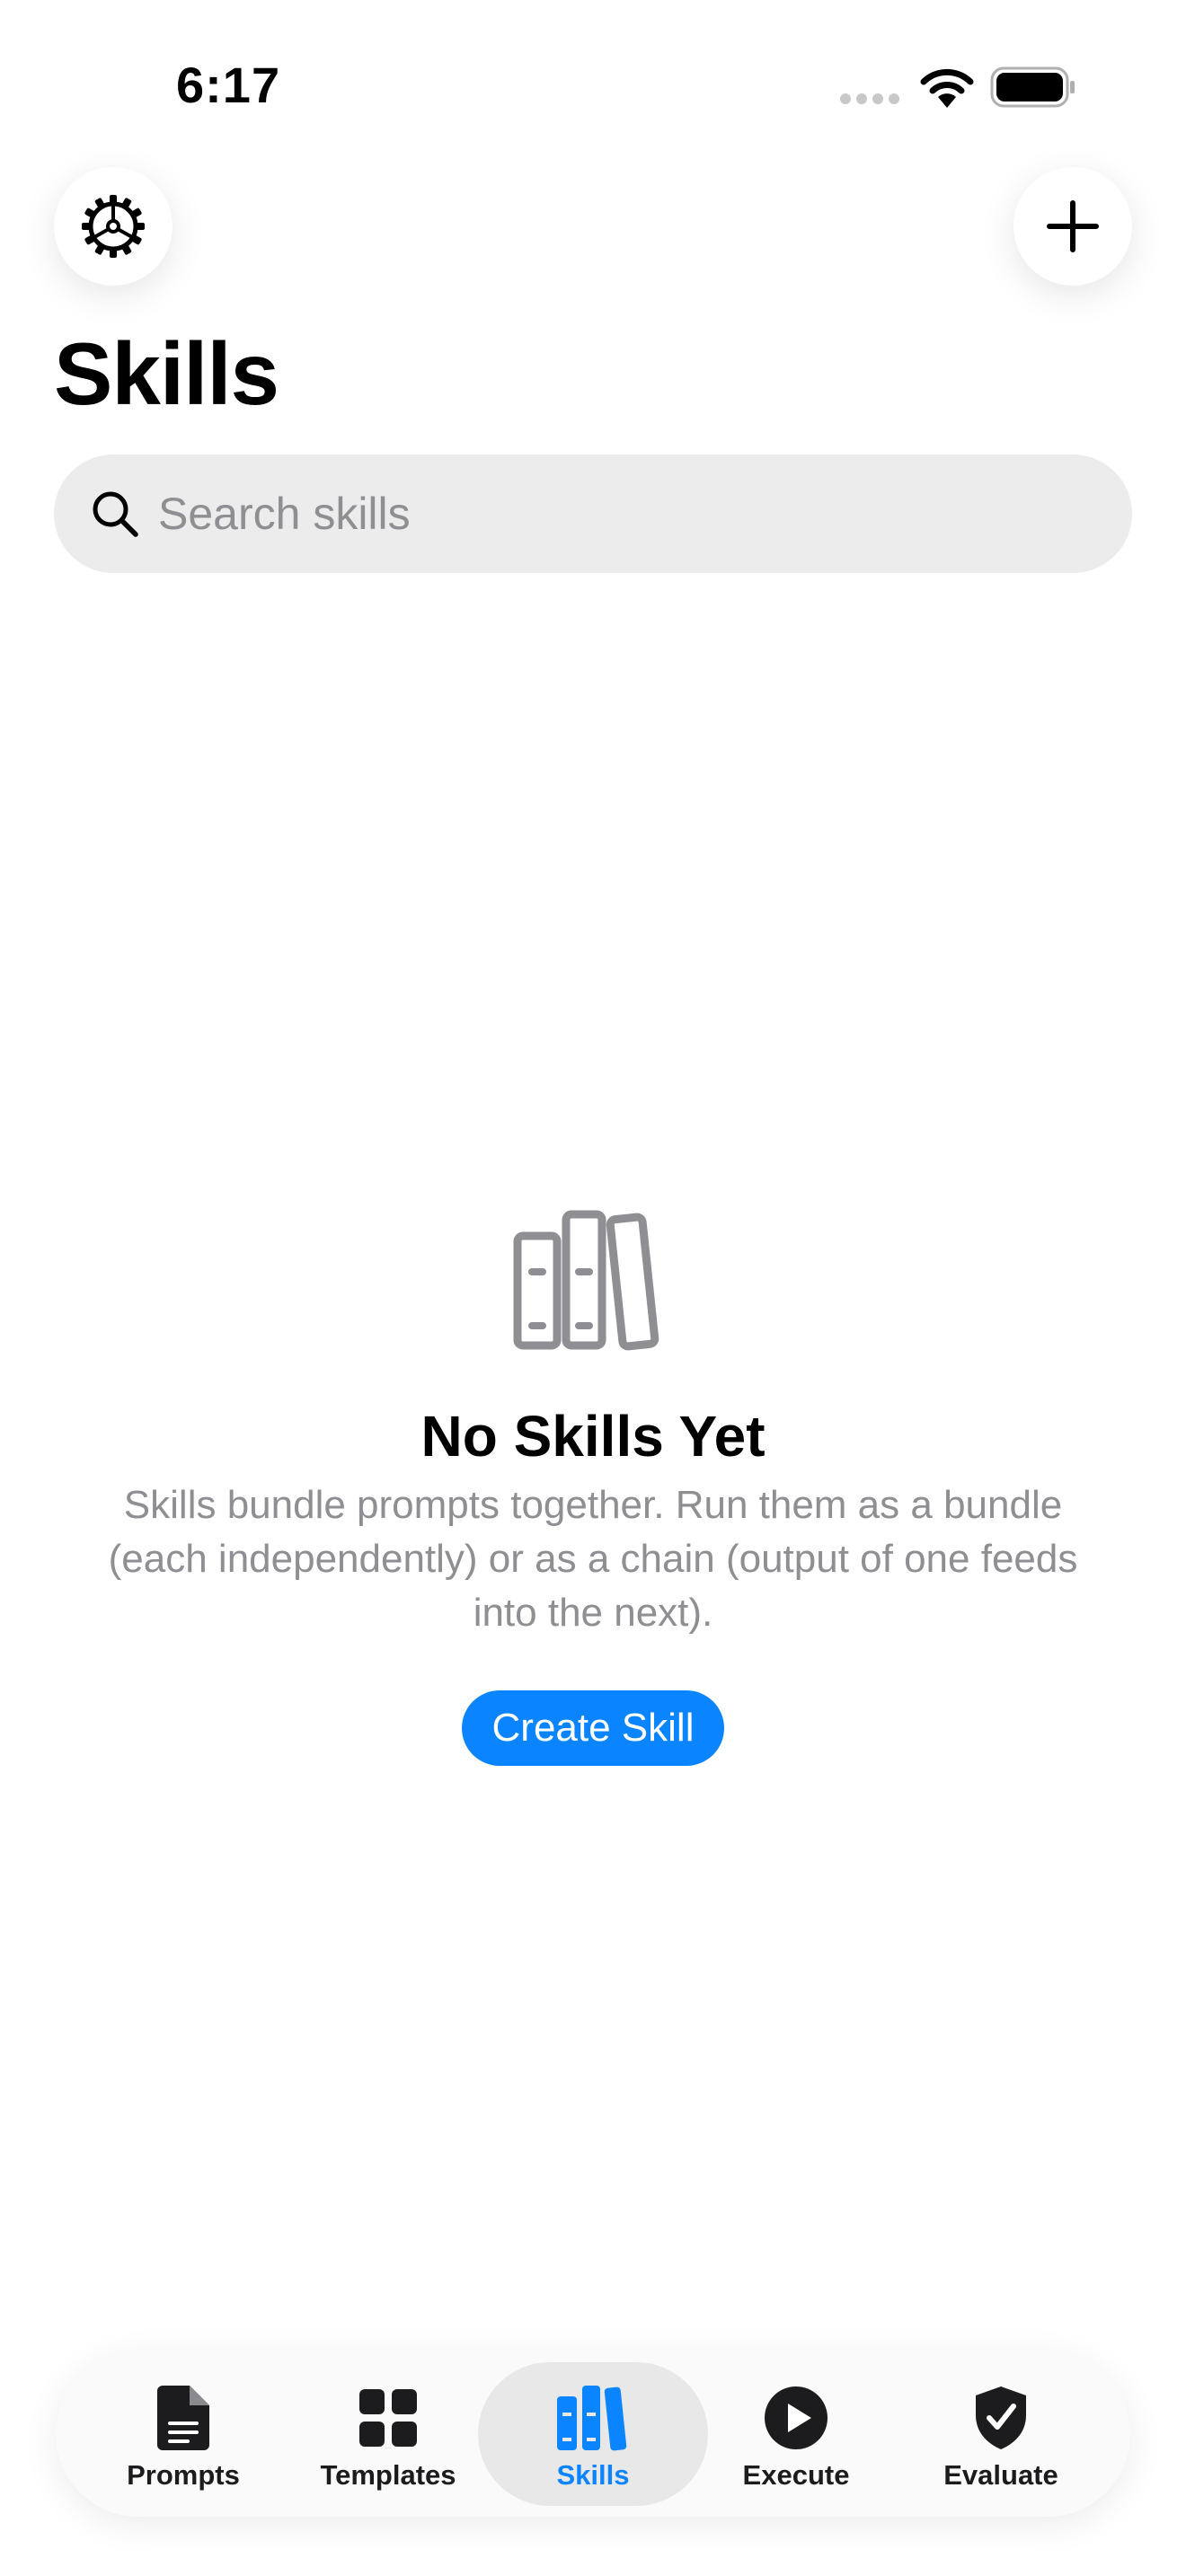 The image size is (1186, 2576). Describe the element at coordinates (947, 88) in the screenshot. I see `wifi-icon` at that location.